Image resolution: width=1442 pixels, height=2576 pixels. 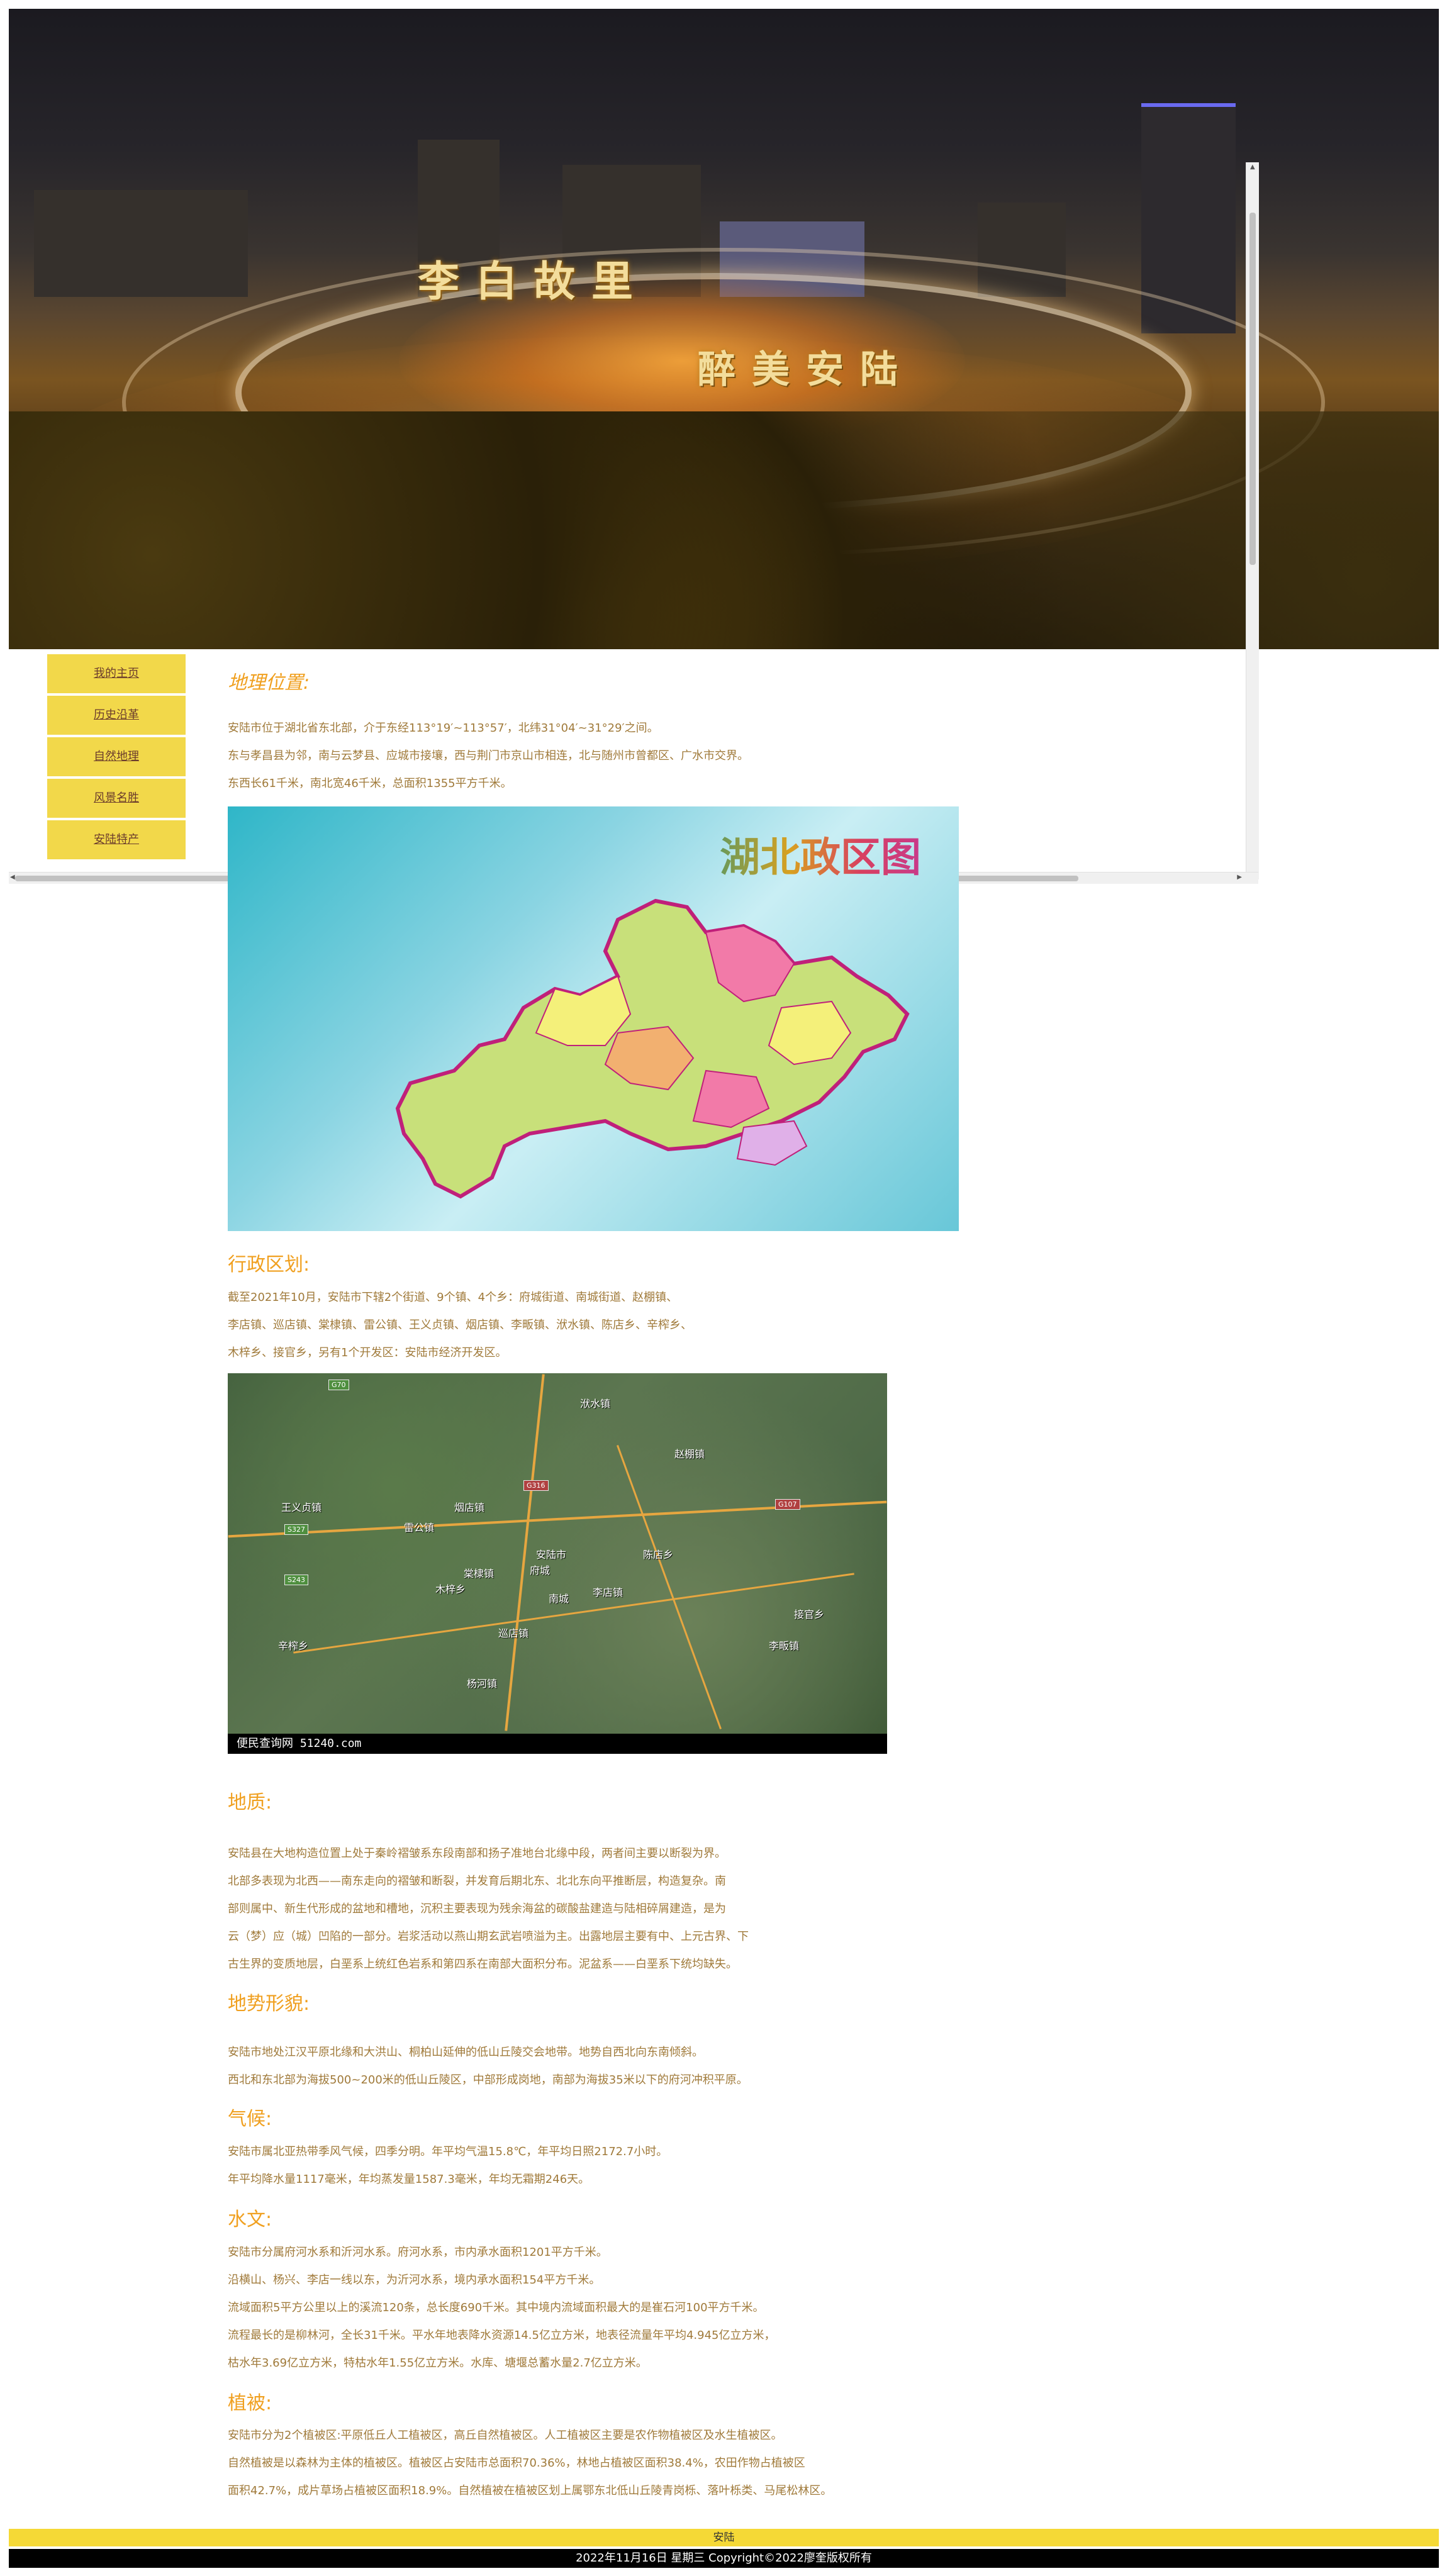 What do you see at coordinates (269, 683) in the screenshot?
I see `section-title-location: 地理位置:` at bounding box center [269, 683].